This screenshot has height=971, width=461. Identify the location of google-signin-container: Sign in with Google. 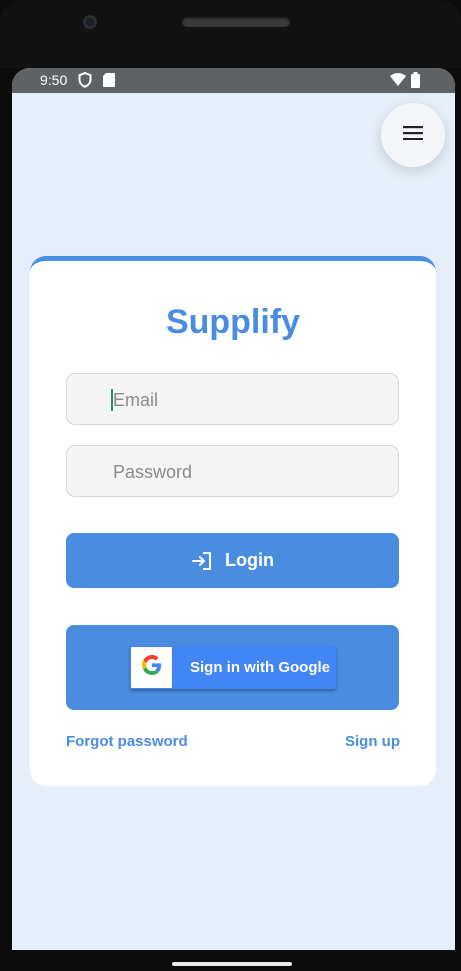
(232, 667).